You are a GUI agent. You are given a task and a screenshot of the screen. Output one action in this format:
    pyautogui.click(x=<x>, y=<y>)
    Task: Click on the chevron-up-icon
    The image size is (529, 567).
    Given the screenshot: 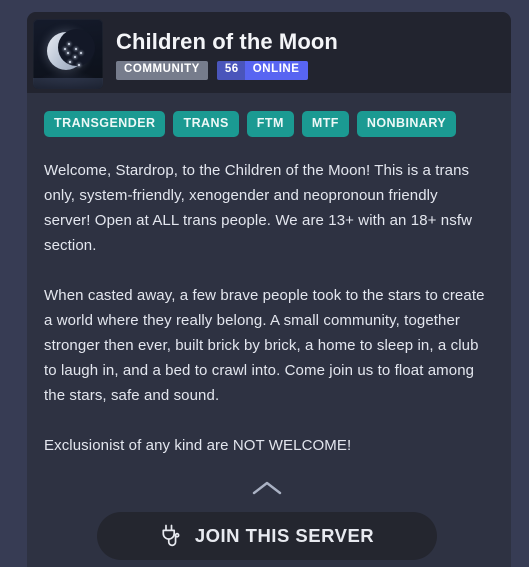 What is the action you would take?
    pyautogui.click(x=266, y=487)
    